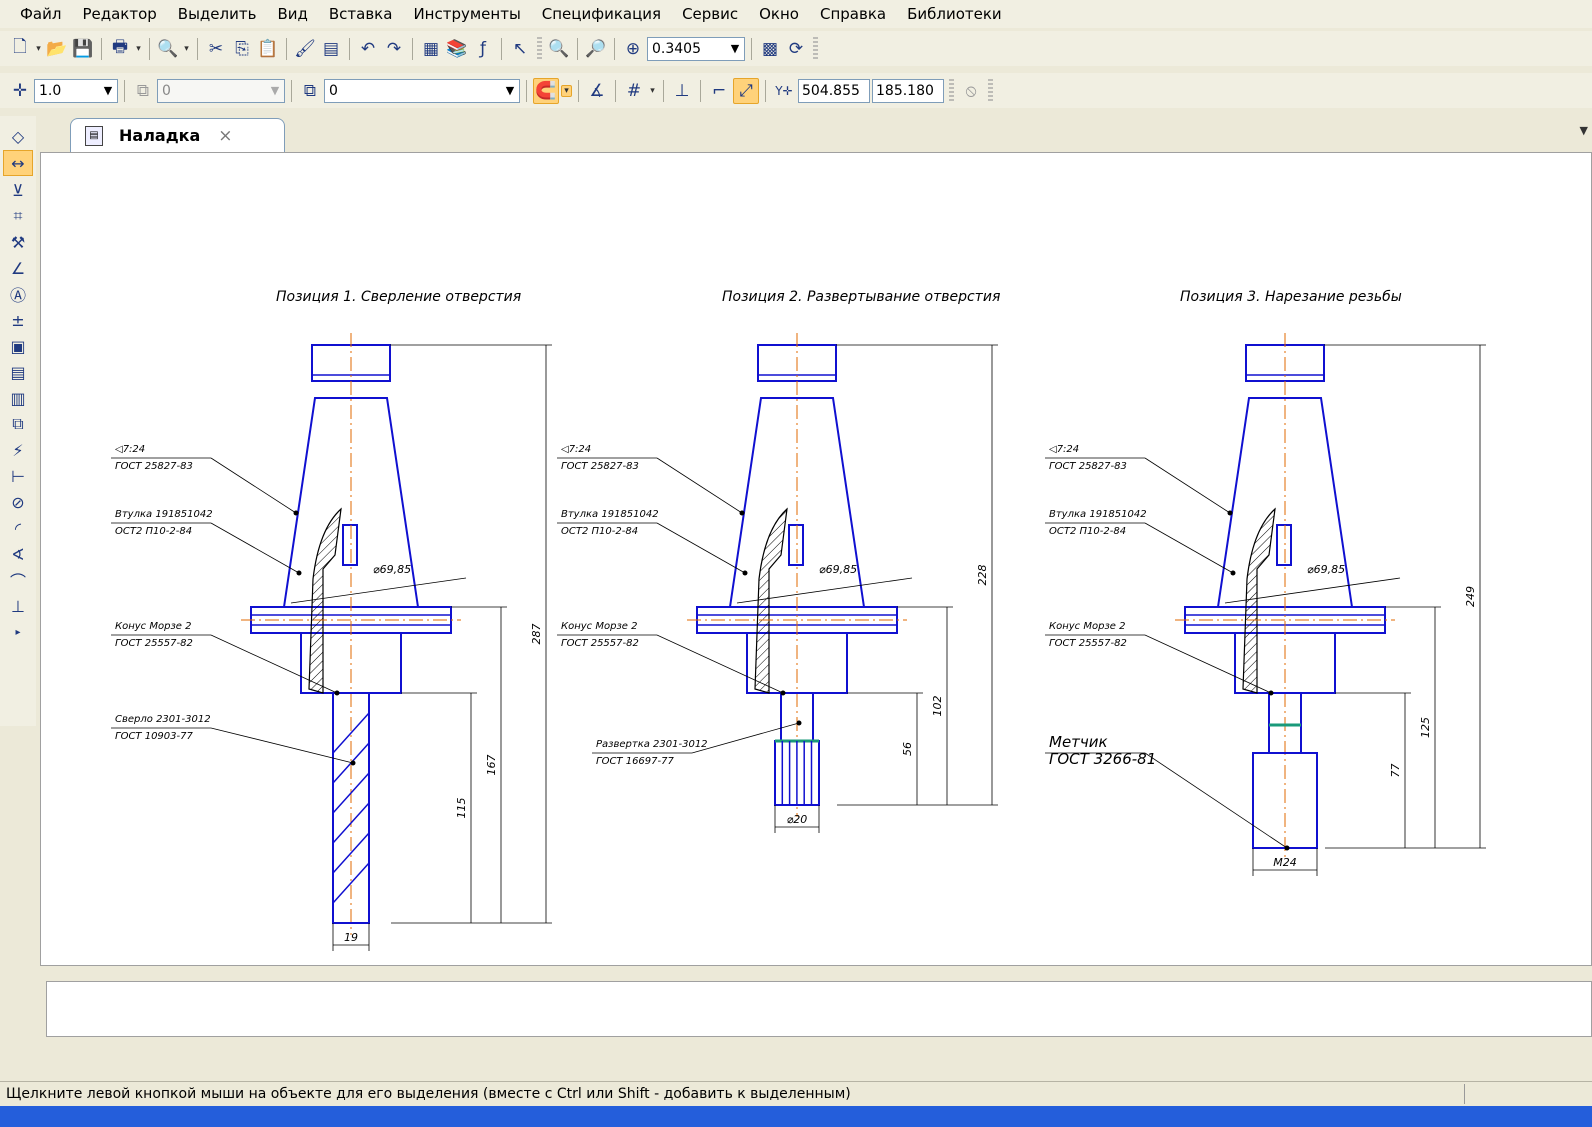 This screenshot has height=1127, width=1592. What do you see at coordinates (18, 554) in the screenshot?
I see `angular-dimension-icon: ∢` at bounding box center [18, 554].